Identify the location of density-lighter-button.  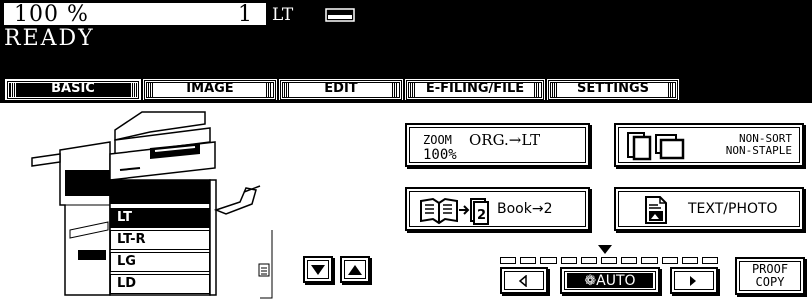
(524, 280).